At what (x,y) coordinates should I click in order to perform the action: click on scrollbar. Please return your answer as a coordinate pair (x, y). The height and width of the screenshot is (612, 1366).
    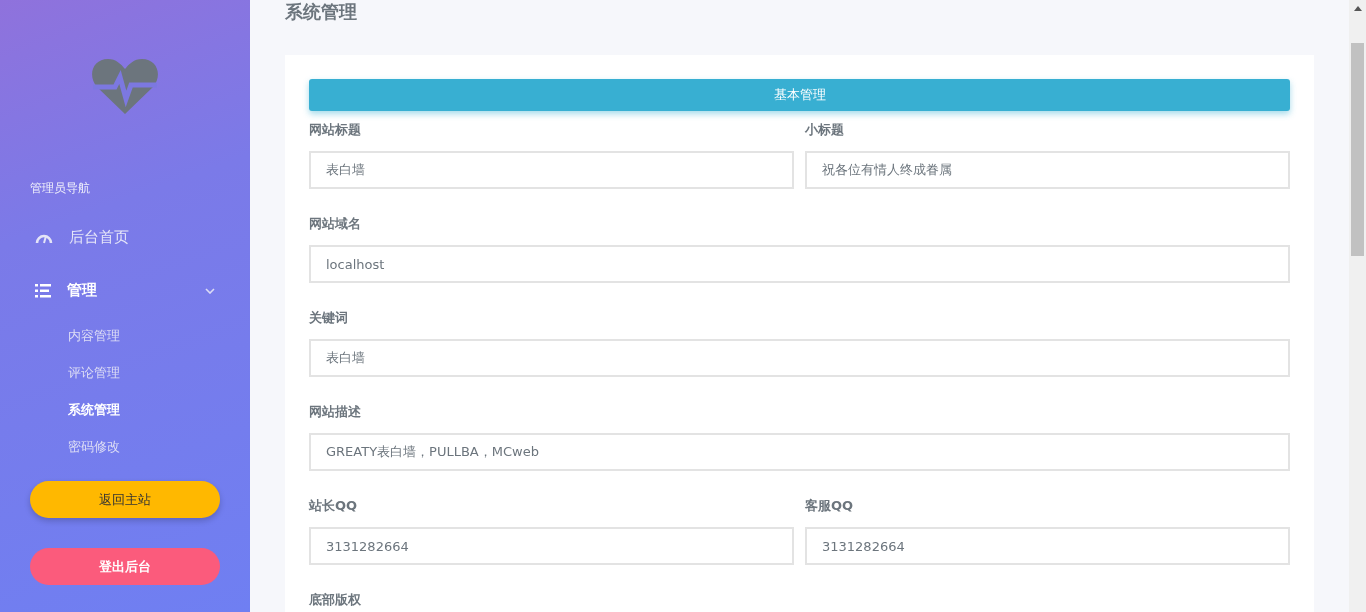
    Looking at the image, I should click on (1357, 306).